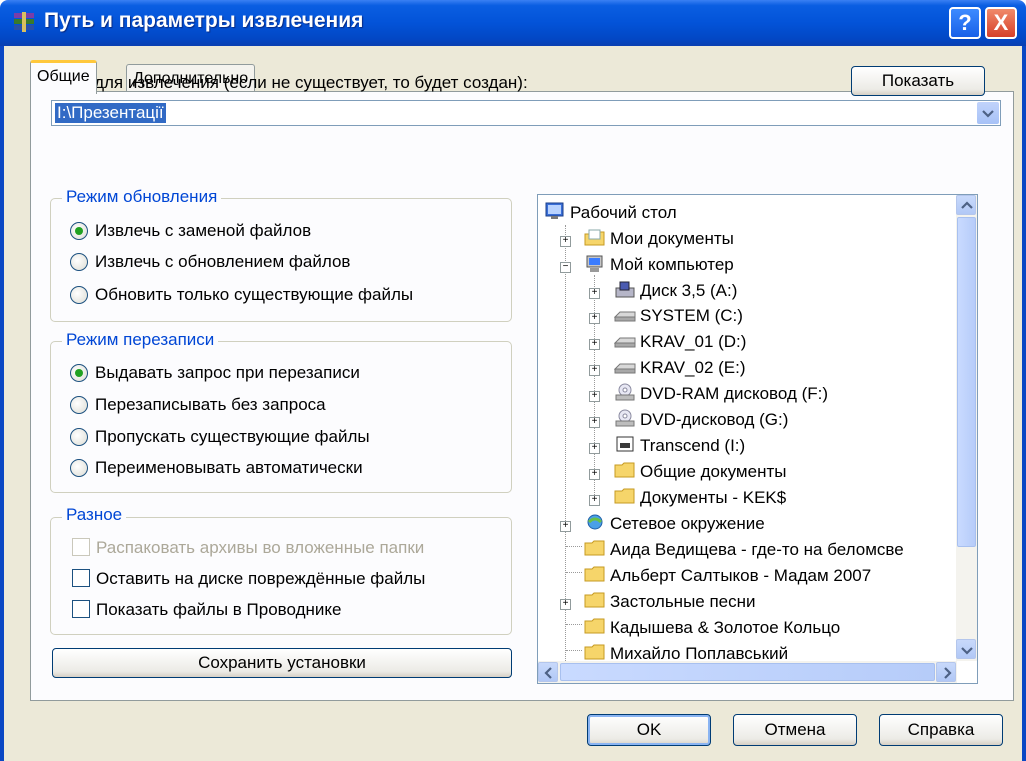 Image resolution: width=1026 pixels, height=761 pixels. What do you see at coordinates (946, 672) in the screenshot?
I see `scroll-right-button` at bounding box center [946, 672].